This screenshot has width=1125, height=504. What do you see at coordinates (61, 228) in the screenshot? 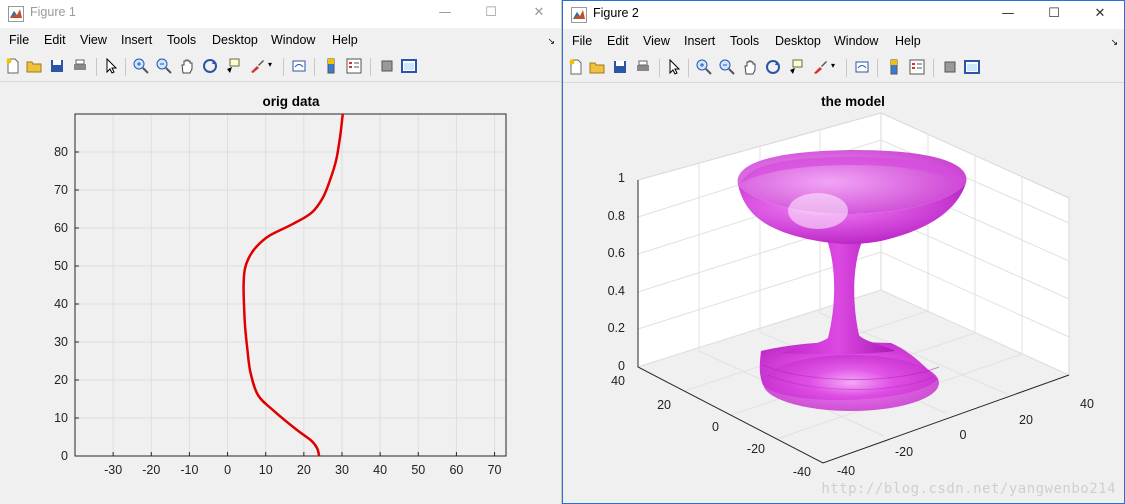
I see `y-tick-label: 60` at bounding box center [61, 228].